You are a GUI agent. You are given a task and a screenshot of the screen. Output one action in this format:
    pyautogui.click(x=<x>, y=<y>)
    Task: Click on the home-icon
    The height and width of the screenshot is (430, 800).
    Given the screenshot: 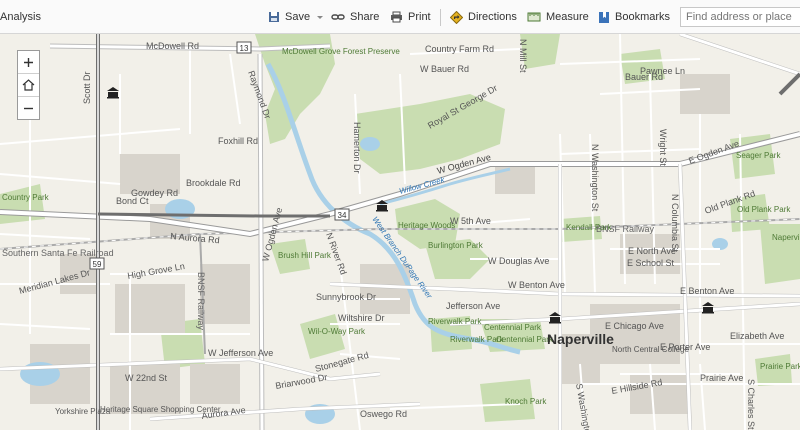 What is the action you would take?
    pyautogui.click(x=28, y=85)
    